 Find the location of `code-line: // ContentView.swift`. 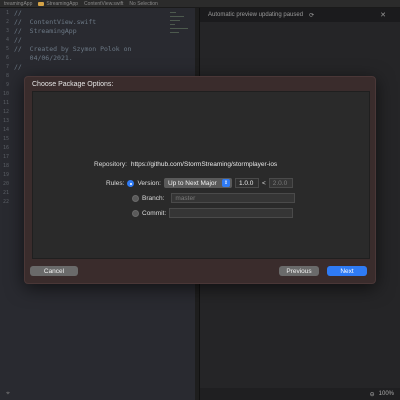

code-line: // ContentView.swift is located at coordinates (55, 22).